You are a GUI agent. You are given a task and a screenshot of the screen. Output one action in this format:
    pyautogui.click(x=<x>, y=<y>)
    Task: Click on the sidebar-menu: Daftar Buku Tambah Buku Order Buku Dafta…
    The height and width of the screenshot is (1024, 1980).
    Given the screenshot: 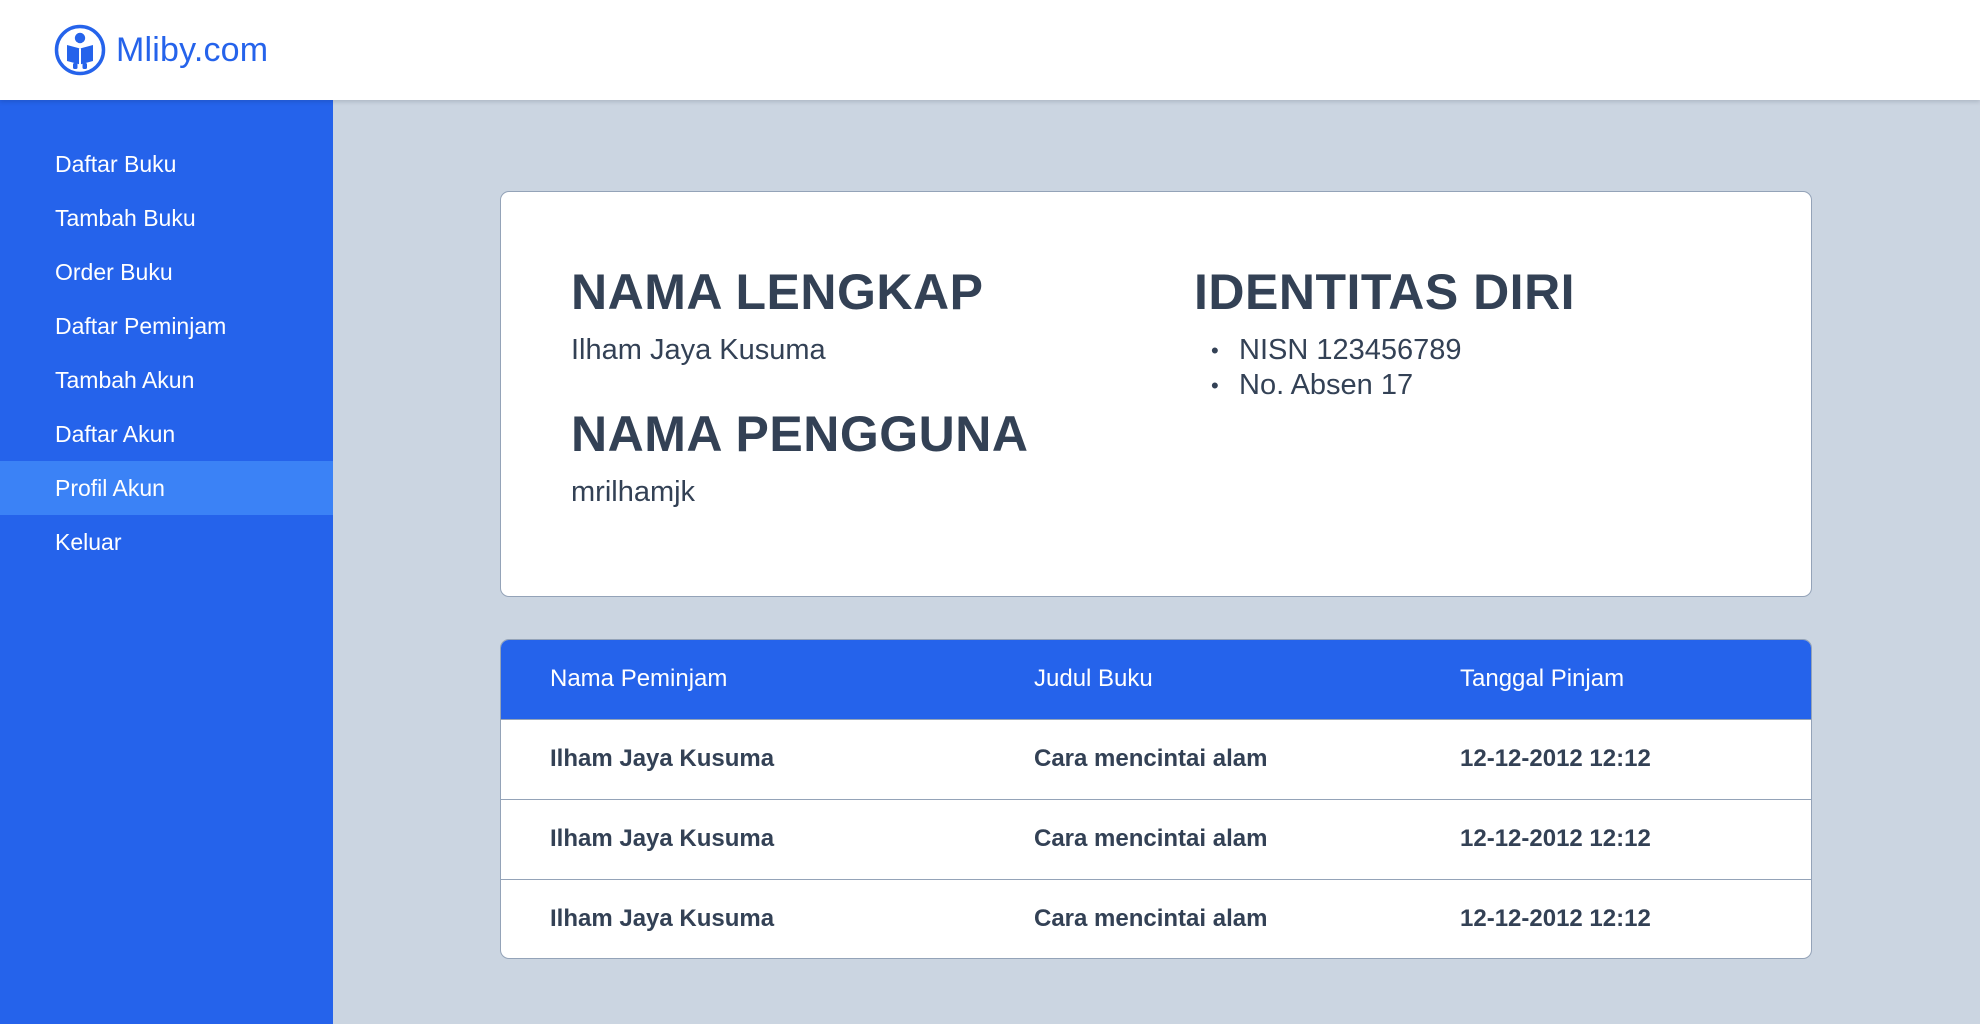 What is the action you would take?
    pyautogui.click(x=166, y=334)
    